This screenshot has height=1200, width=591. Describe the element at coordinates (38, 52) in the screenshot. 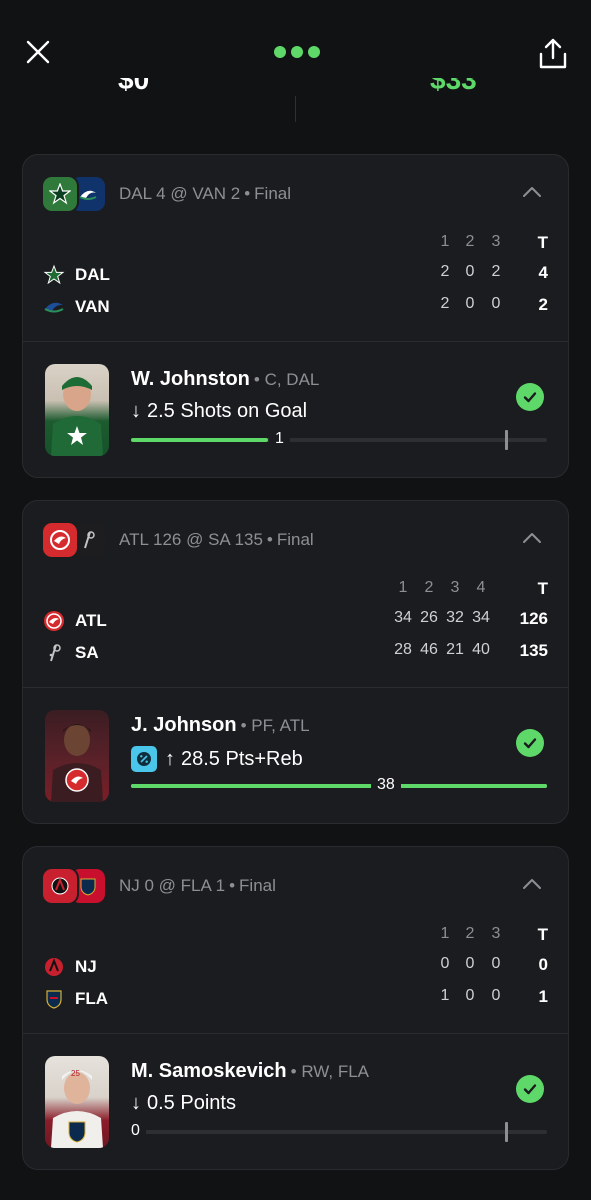

I see `close-icon` at that location.